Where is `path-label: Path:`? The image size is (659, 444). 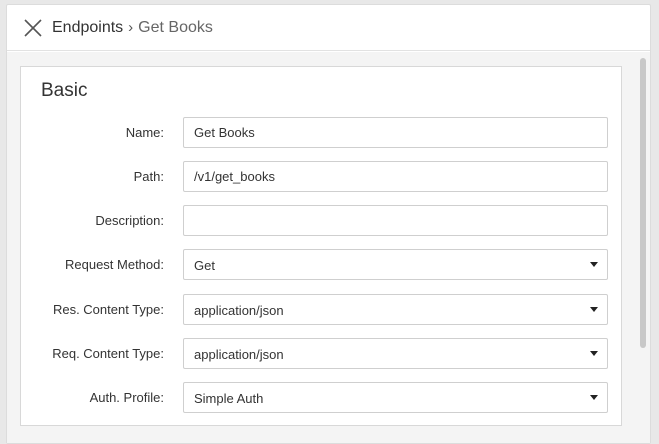 path-label: Path: is located at coordinates (148, 176).